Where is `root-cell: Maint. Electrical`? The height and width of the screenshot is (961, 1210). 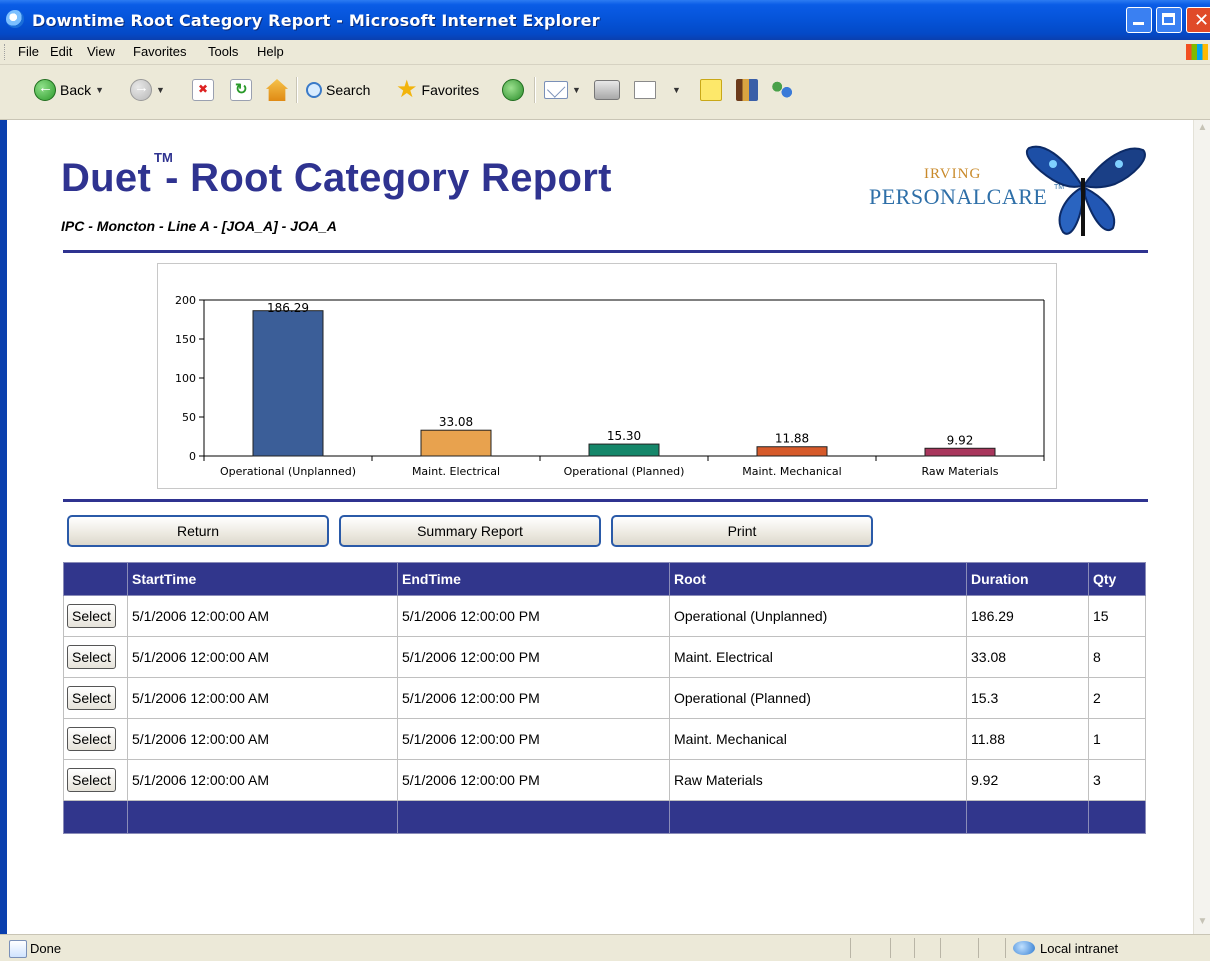 root-cell: Maint. Electrical is located at coordinates (818, 657).